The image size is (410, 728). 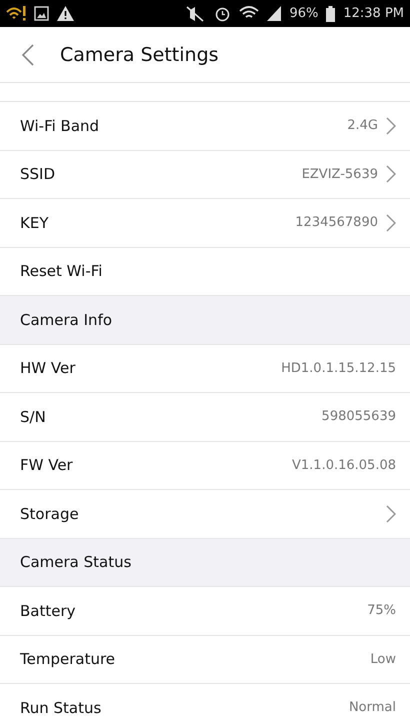 I want to click on row-label: KEY, so click(x=35, y=223).